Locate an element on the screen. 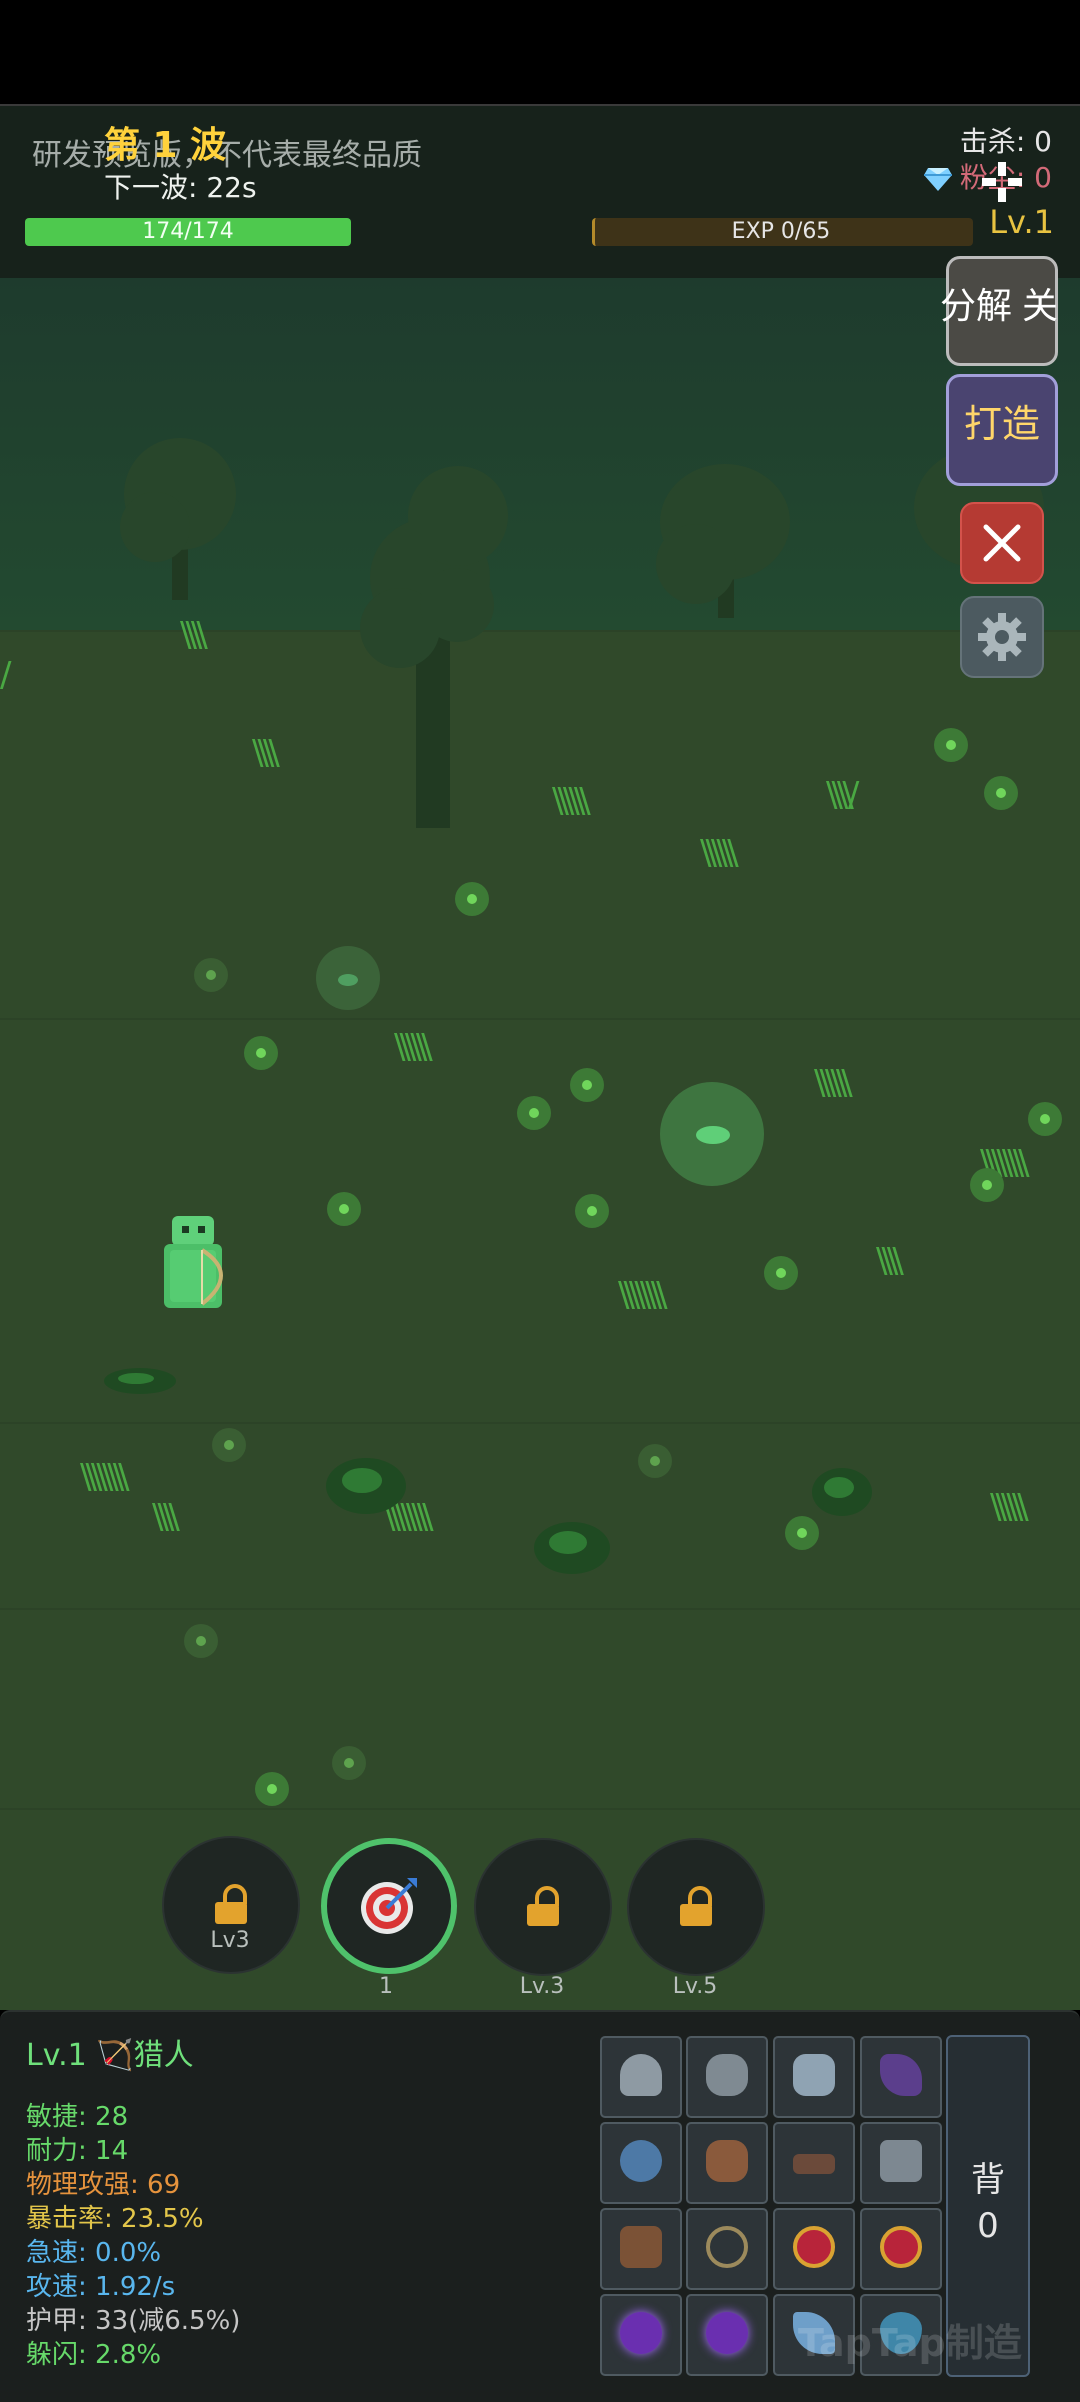  equip-legs is located at coordinates (901, 2163).